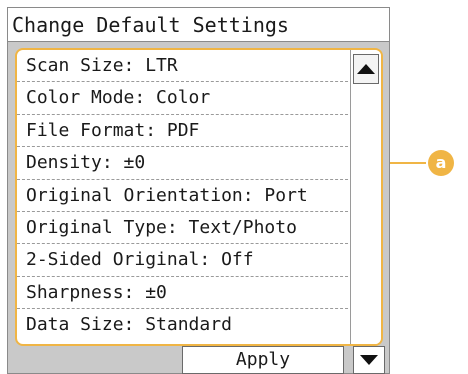 The width and height of the screenshot is (468, 374). Describe the element at coordinates (441, 163) in the screenshot. I see `callout-marker: a` at that location.